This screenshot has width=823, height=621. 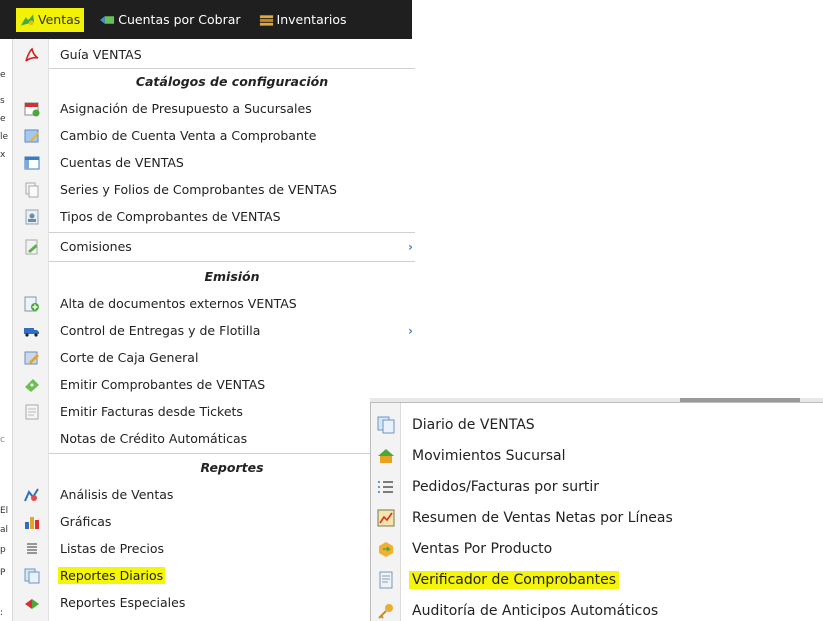 I want to click on menubar-inventarios: Inventarios, so click(x=303, y=20).